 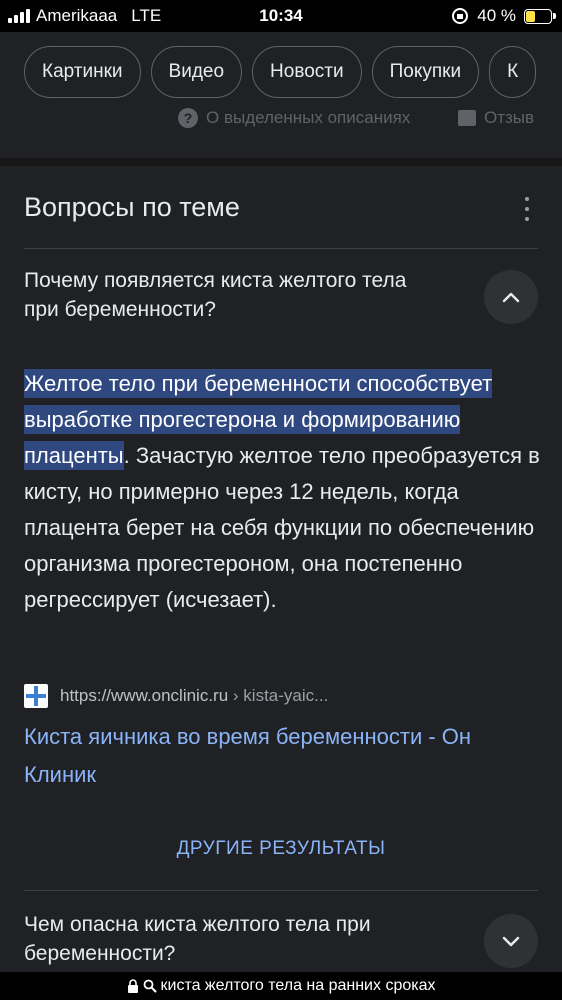 I want to click on status-bar: Amerikaaa LTE 10:34 40 %, so click(x=281, y=16).